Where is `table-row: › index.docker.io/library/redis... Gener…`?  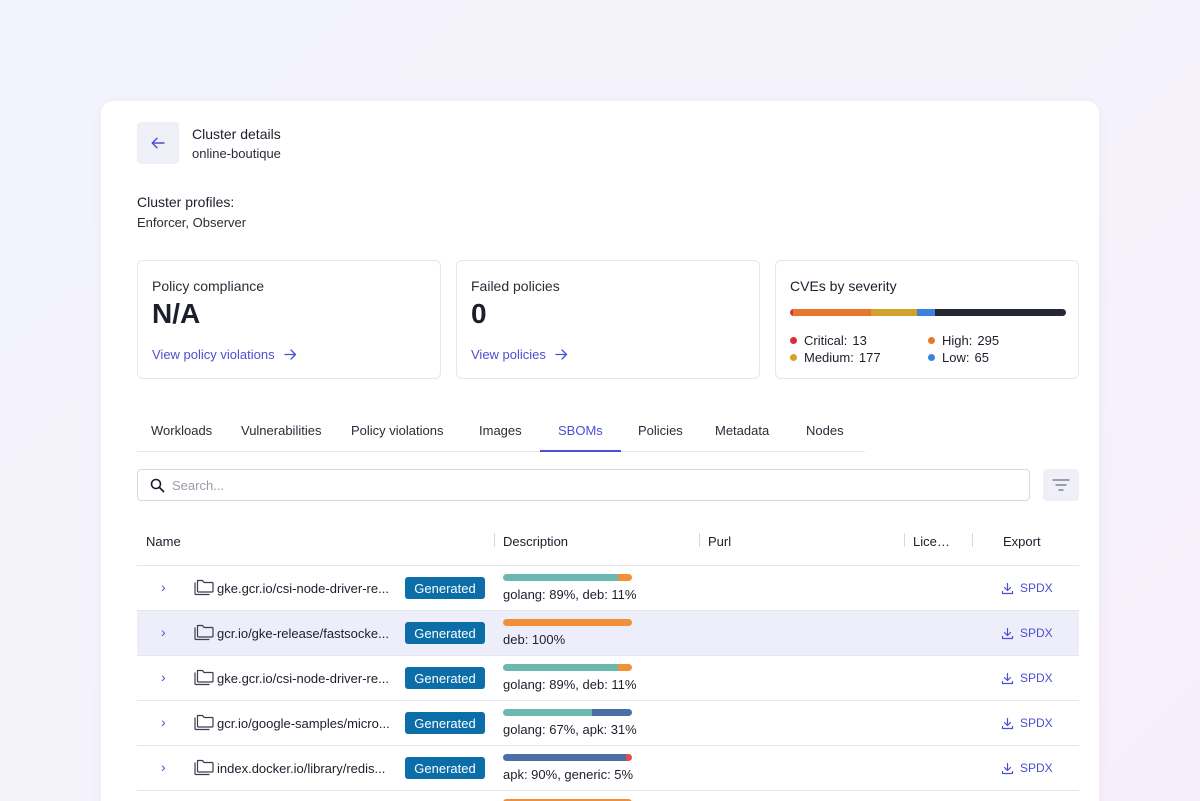 table-row: › index.docker.io/library/redis... Gener… is located at coordinates (608, 768).